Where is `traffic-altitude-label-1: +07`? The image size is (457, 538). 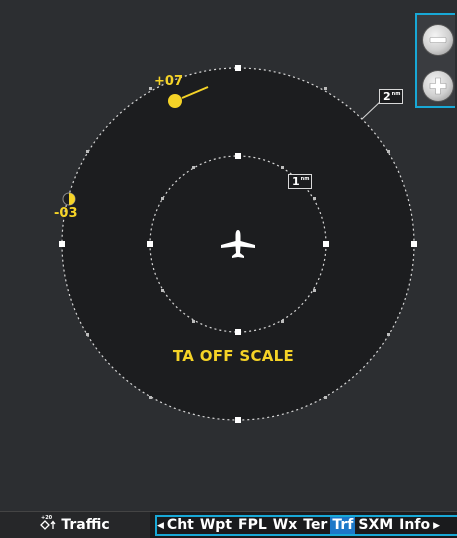 traffic-altitude-label-1: +07 is located at coordinates (168, 81).